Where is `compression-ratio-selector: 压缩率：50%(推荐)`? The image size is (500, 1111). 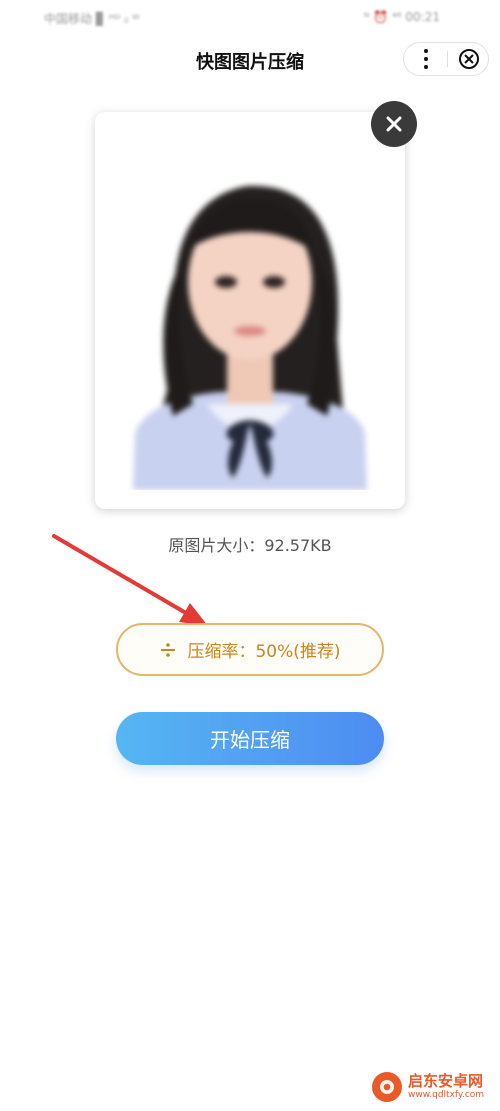 compression-ratio-selector: 压缩率：50%(推荐) is located at coordinates (250, 649).